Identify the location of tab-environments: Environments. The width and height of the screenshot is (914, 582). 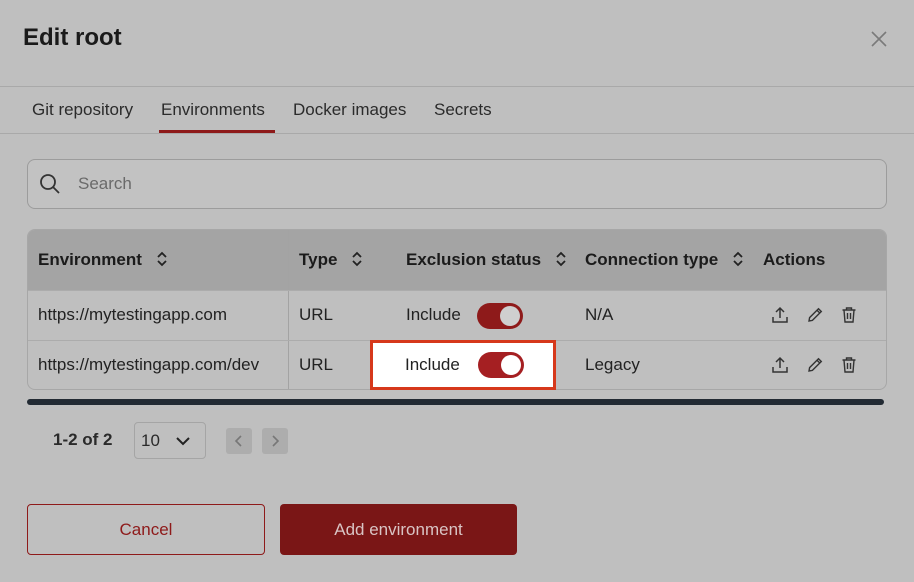
(217, 110).